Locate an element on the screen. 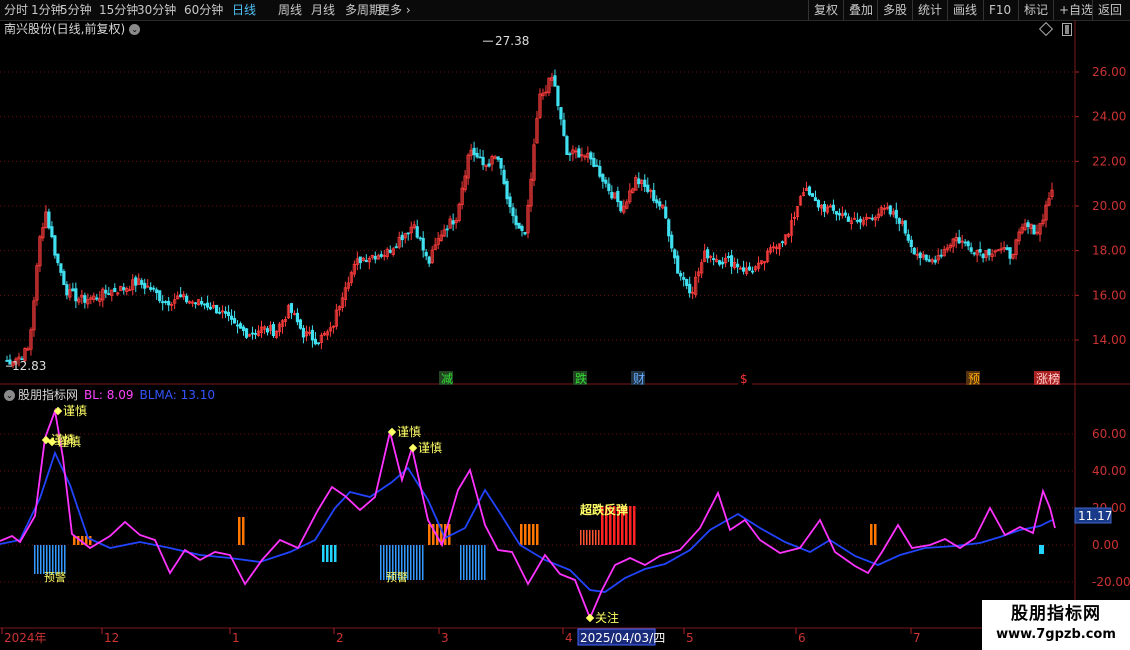 The width and height of the screenshot is (1130, 650). price-axis-label: 22.00 is located at coordinates (1109, 161).